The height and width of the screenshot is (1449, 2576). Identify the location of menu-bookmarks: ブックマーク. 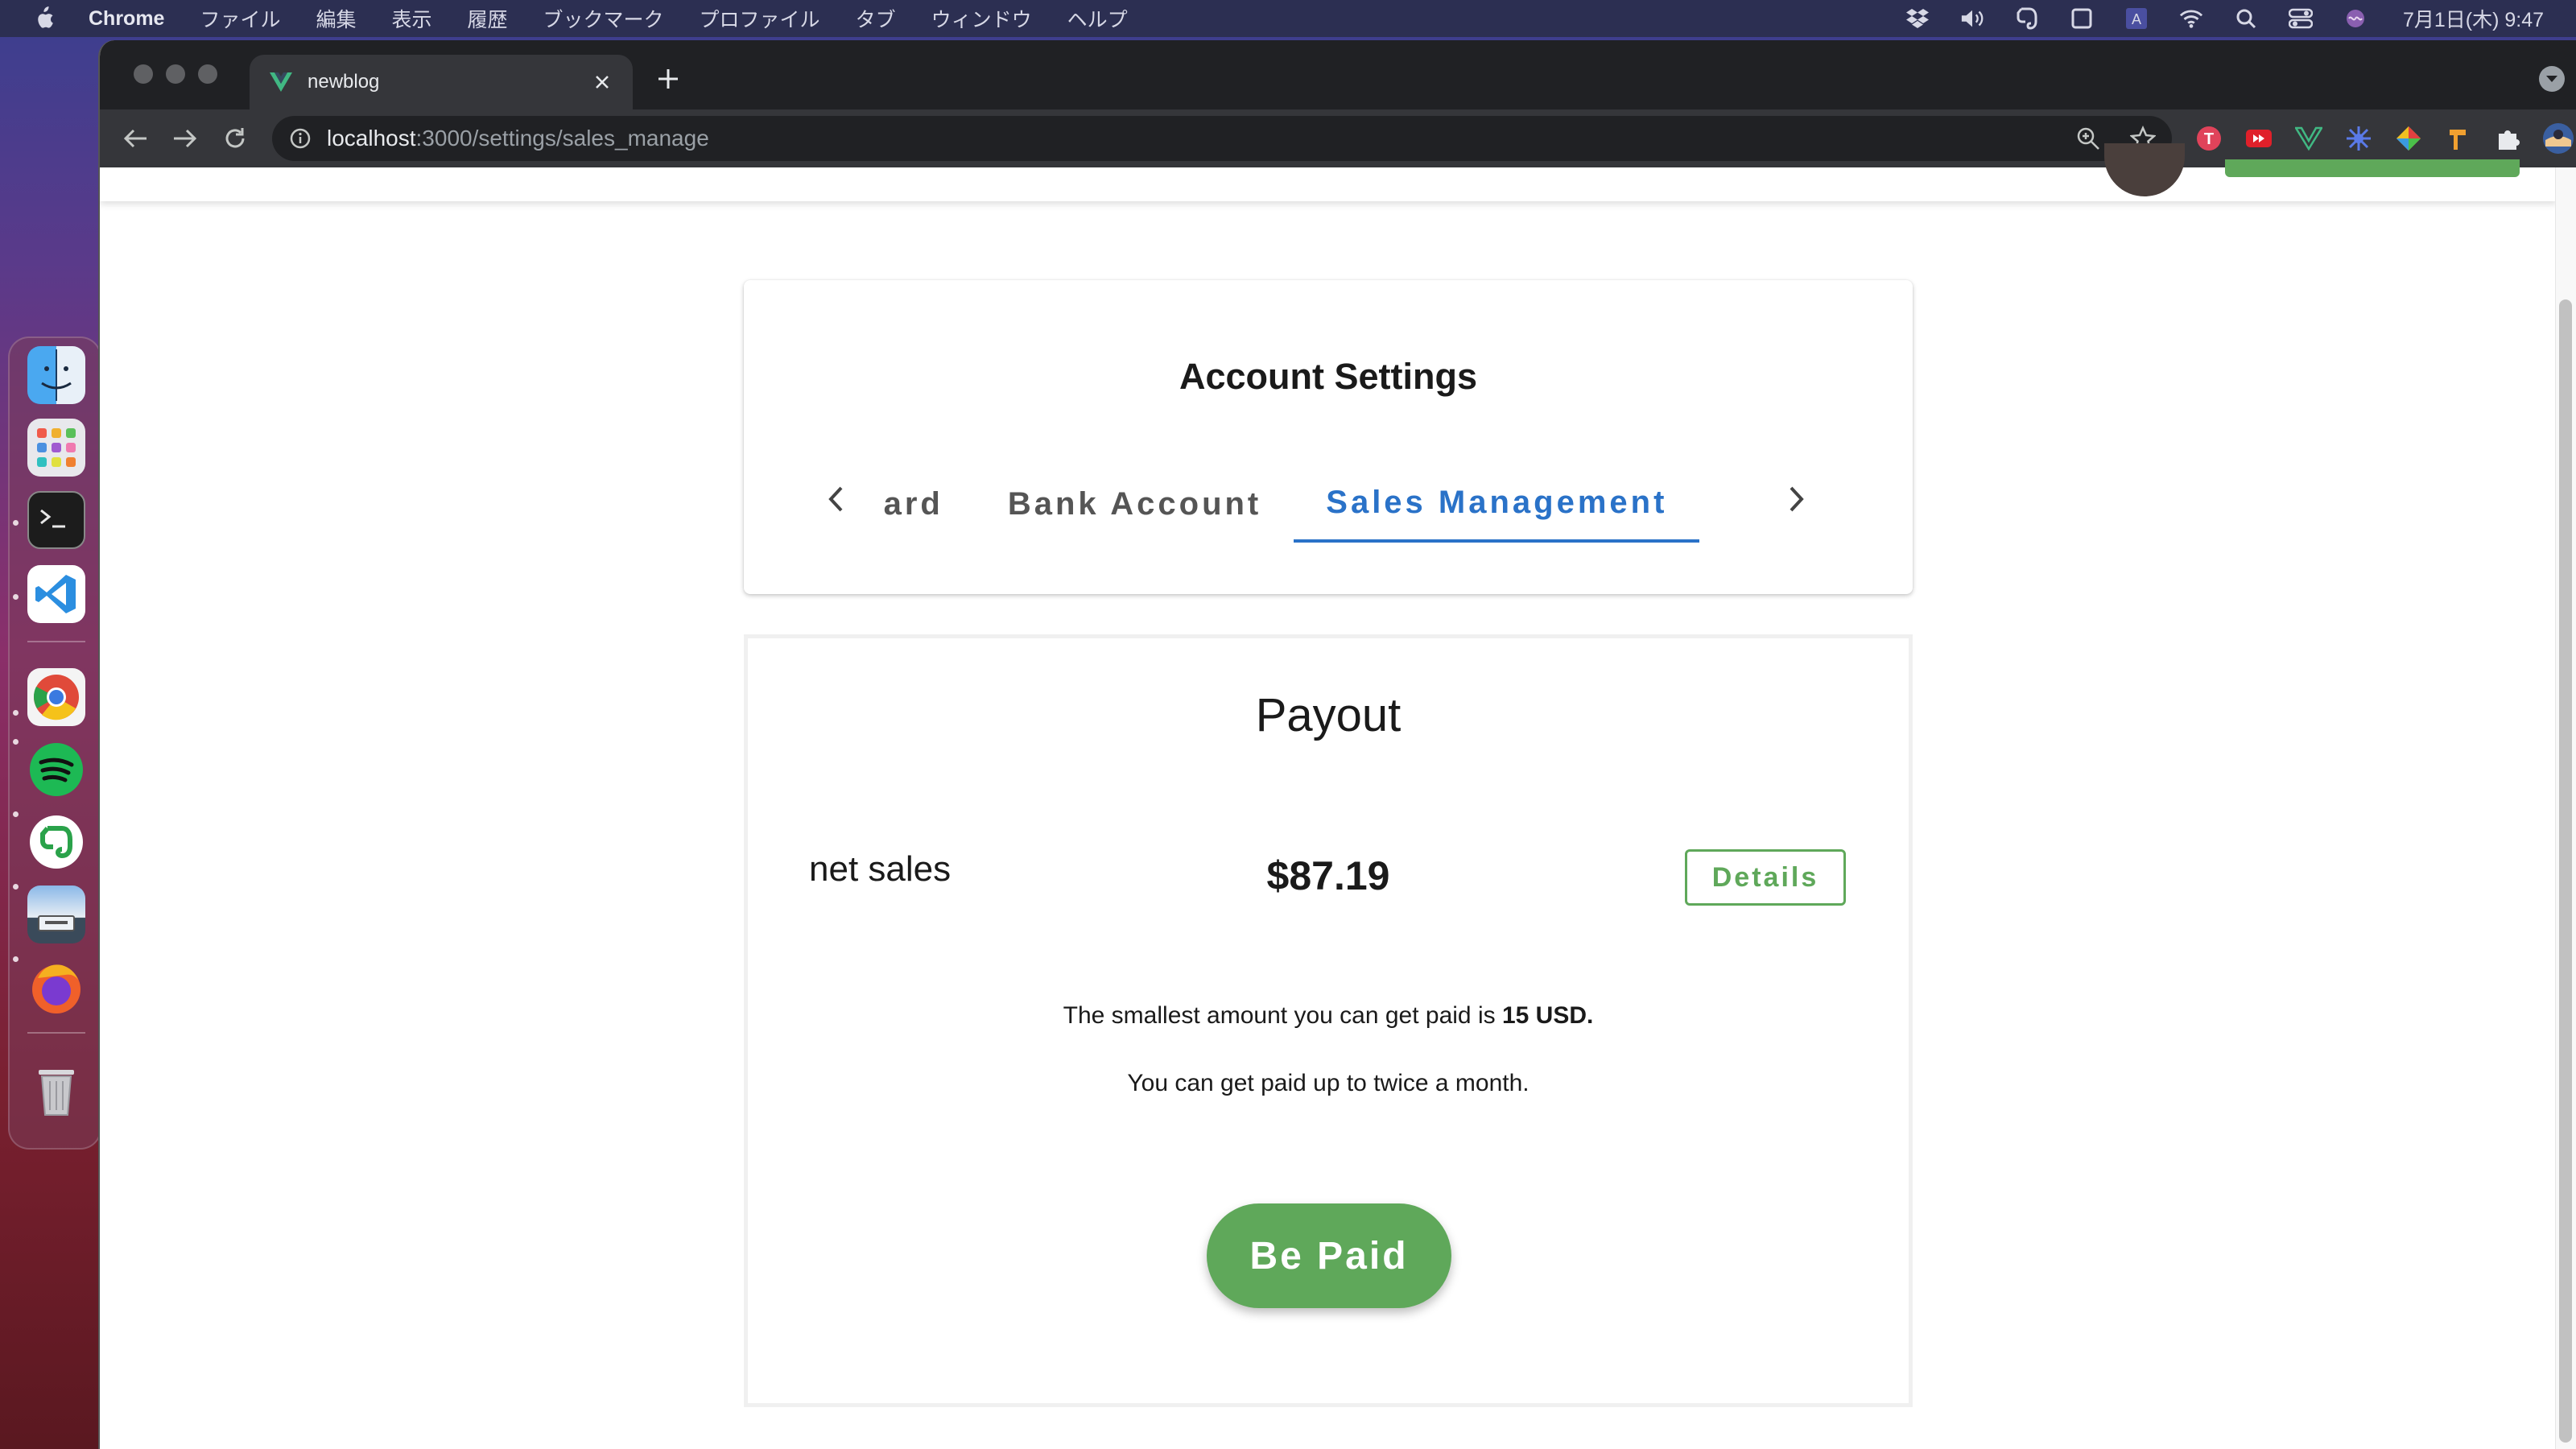
(603, 18).